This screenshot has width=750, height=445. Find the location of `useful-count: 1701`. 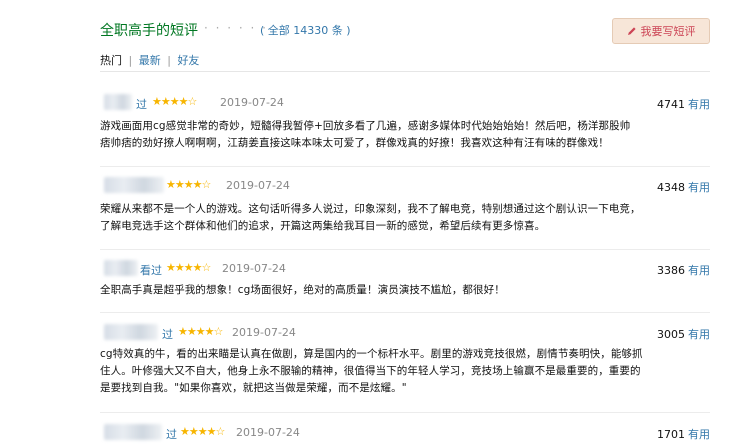

useful-count: 1701 is located at coordinates (671, 434).